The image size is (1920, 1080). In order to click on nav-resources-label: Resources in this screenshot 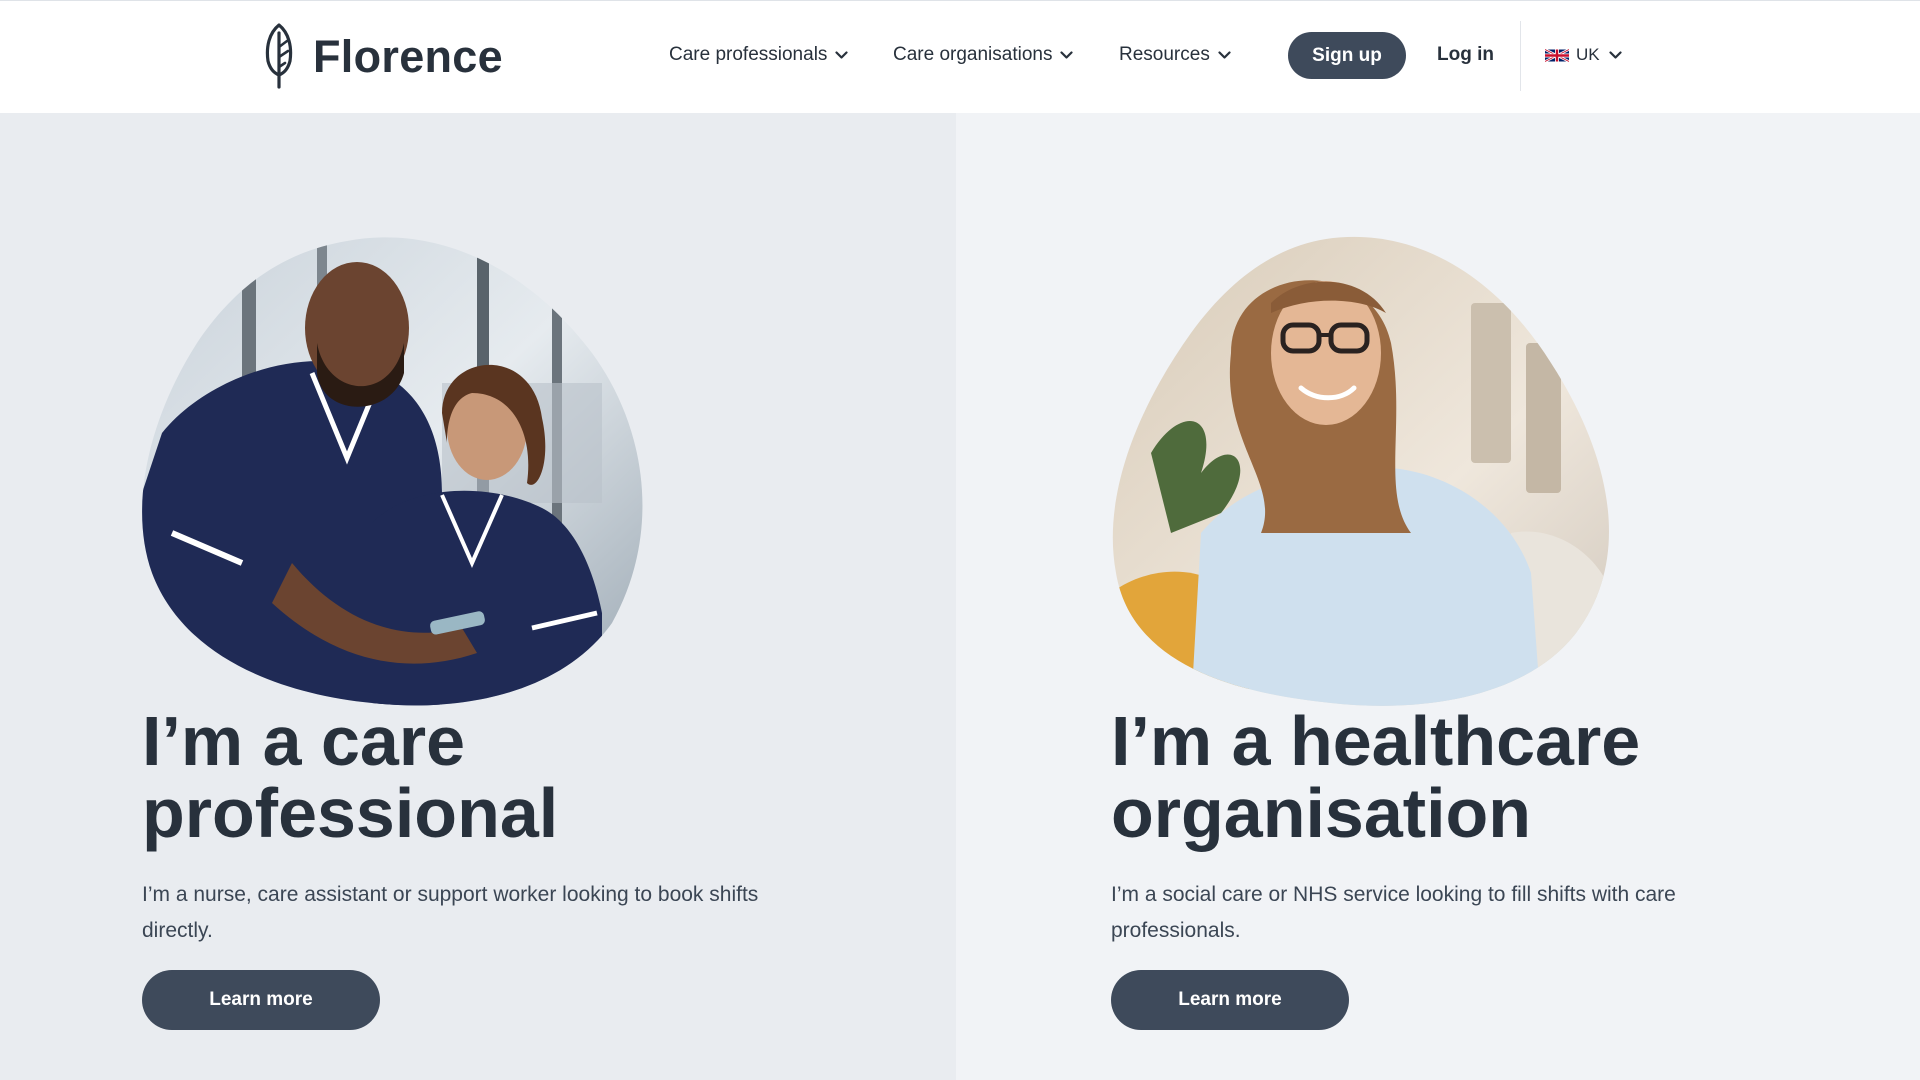, I will do `click(1164, 54)`.